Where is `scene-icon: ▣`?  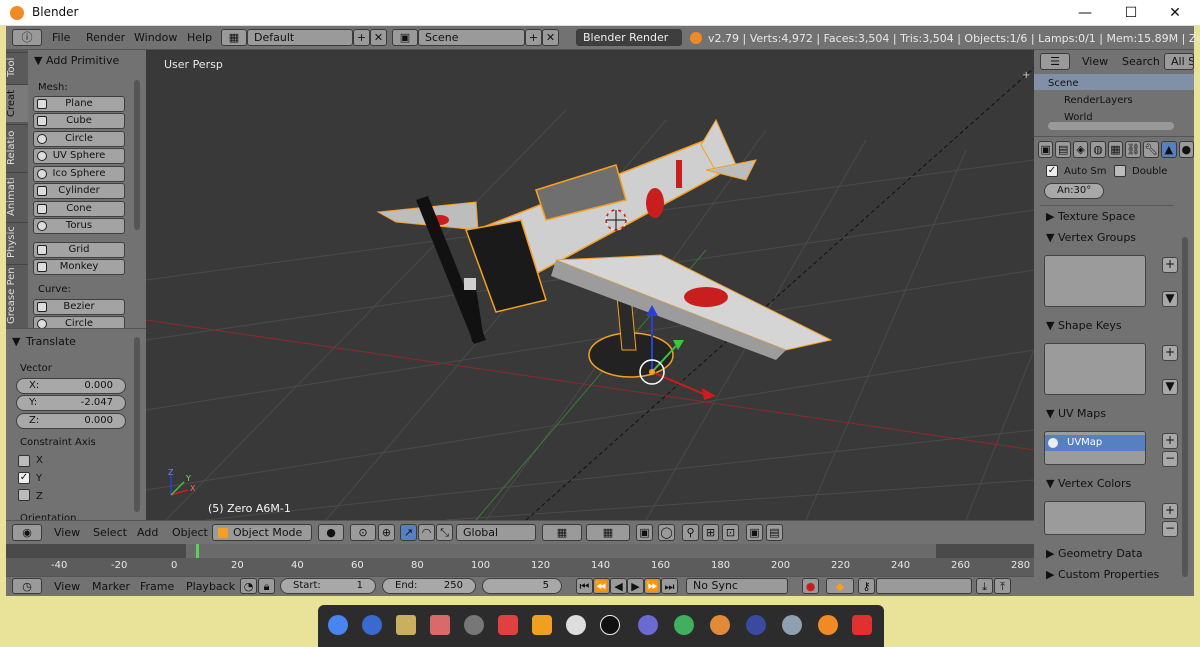 scene-icon: ▣ is located at coordinates (405, 37).